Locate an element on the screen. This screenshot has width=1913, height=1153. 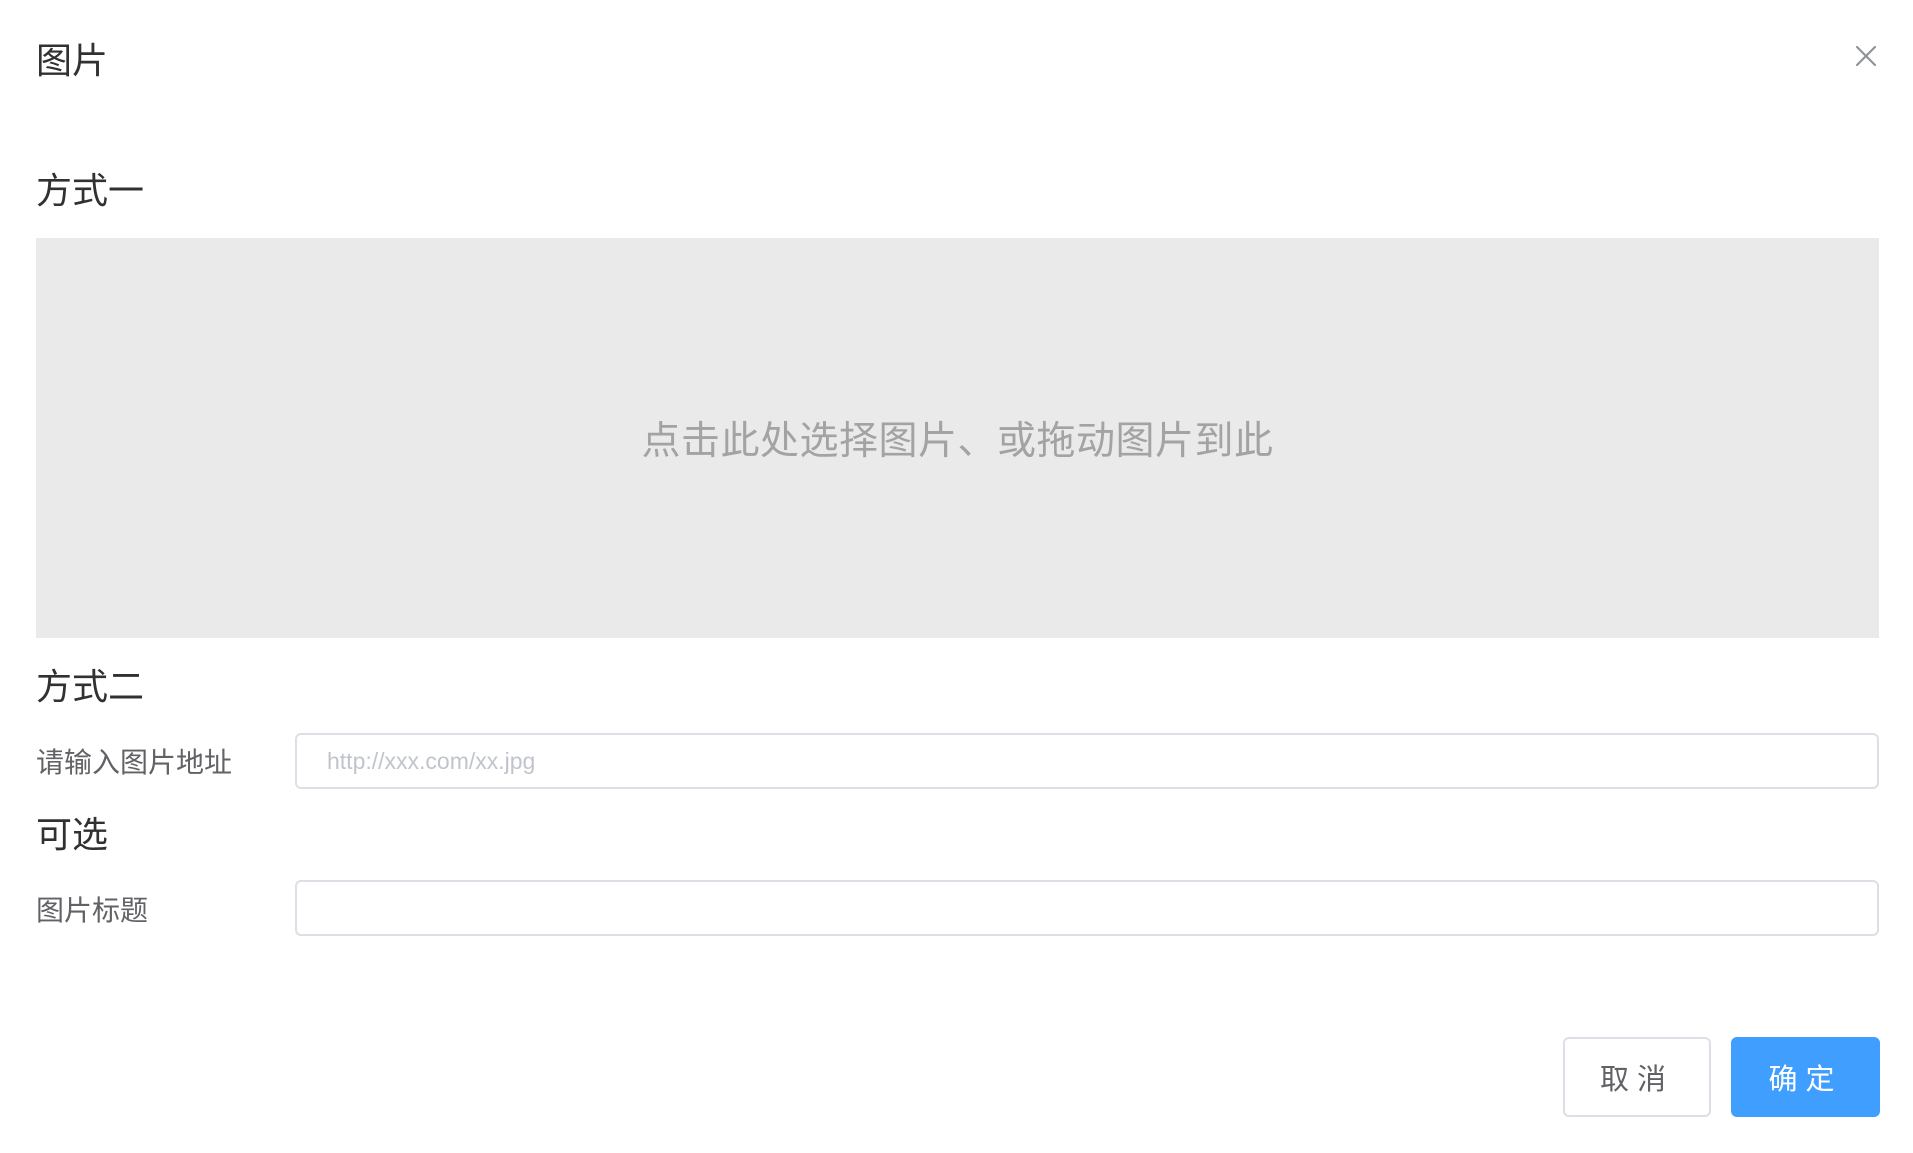
close-icon is located at coordinates (1866, 56).